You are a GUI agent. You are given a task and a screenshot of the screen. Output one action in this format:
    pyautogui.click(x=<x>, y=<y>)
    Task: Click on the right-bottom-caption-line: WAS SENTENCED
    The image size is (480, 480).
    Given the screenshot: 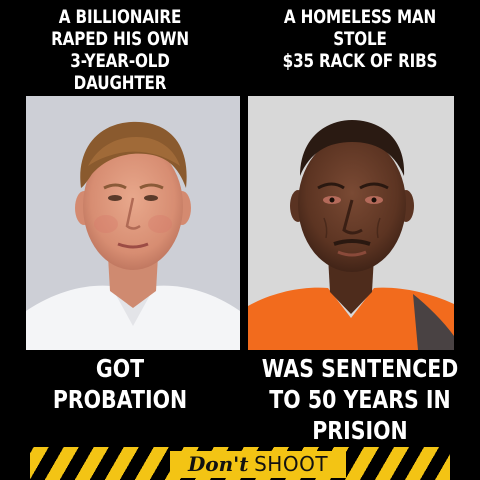 What is the action you would take?
    pyautogui.click(x=360, y=368)
    